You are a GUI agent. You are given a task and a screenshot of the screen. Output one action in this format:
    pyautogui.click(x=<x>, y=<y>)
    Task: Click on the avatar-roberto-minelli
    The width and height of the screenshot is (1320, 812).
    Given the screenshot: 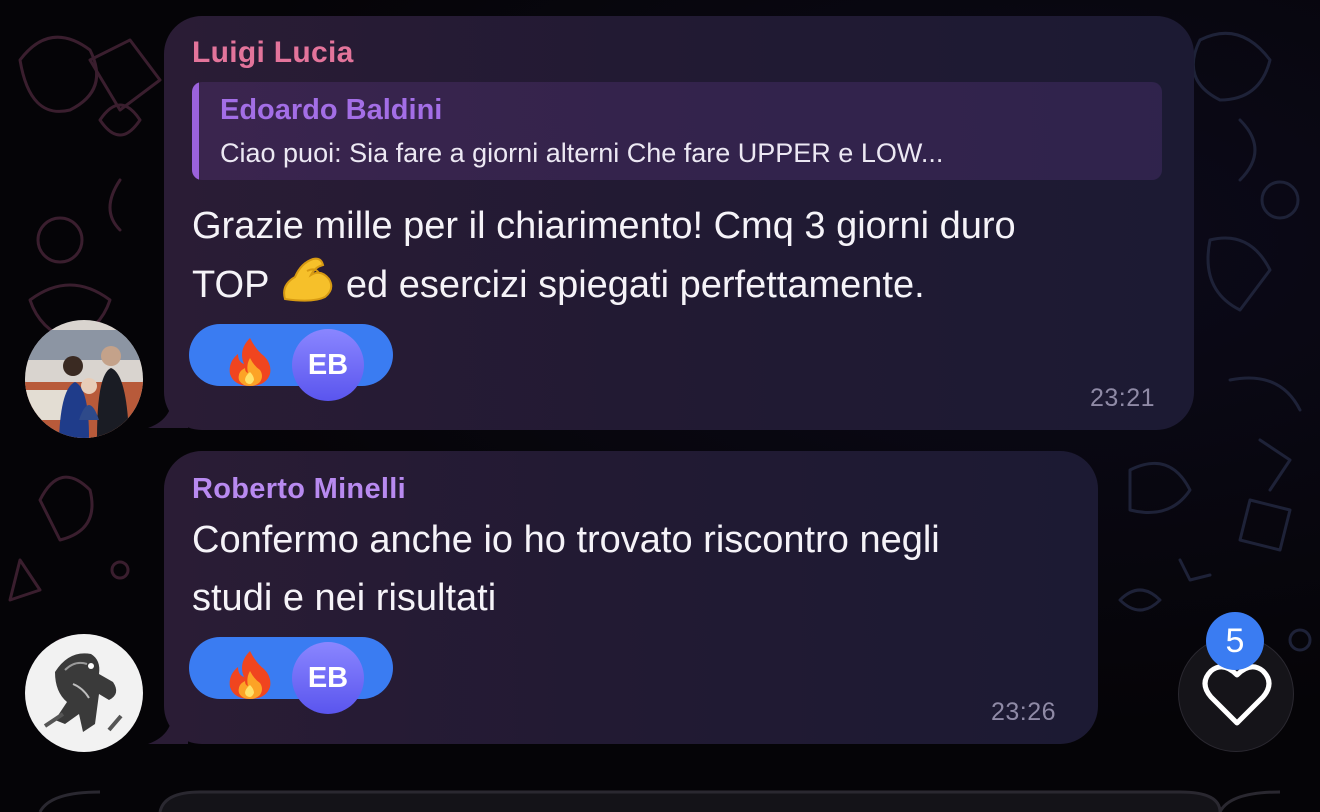 What is the action you would take?
    pyautogui.click(x=84, y=693)
    